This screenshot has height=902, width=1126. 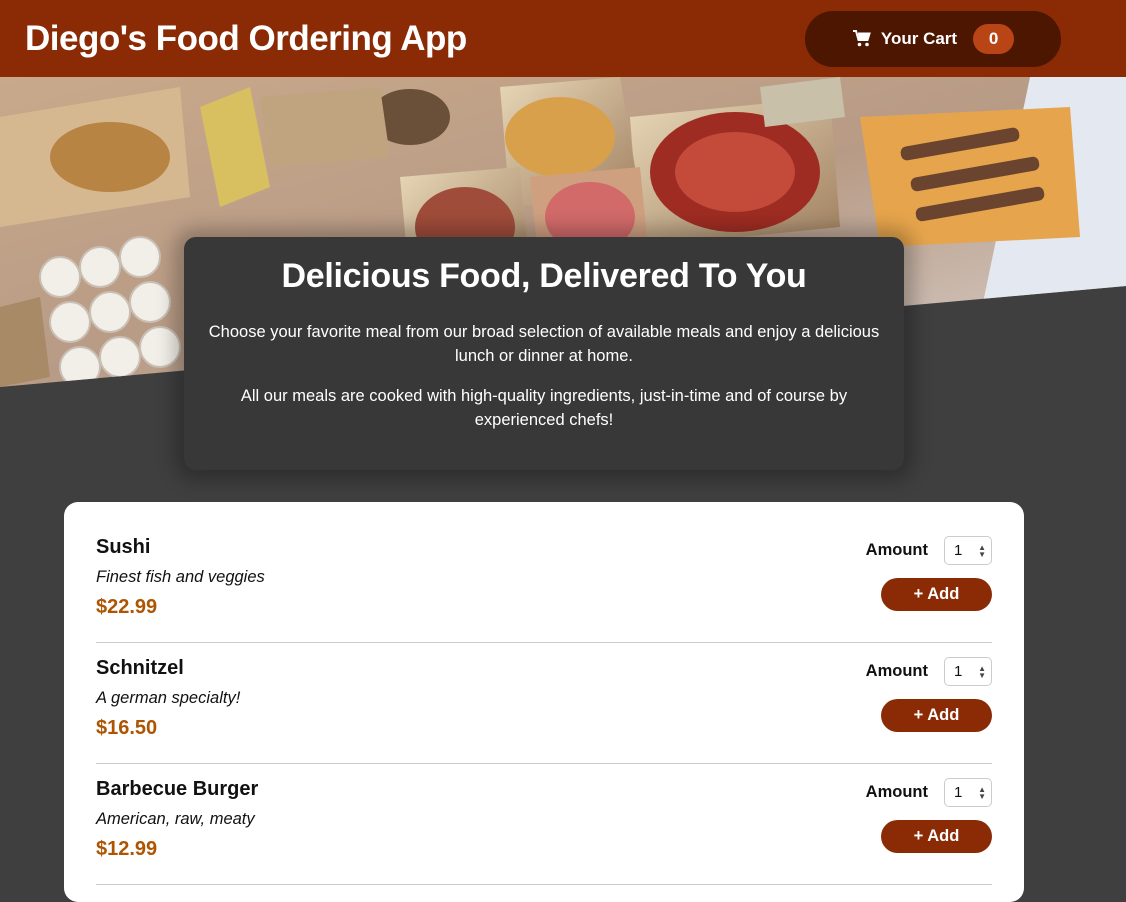 What do you see at coordinates (168, 698) in the screenshot?
I see `meal-description: A german specialty!` at bounding box center [168, 698].